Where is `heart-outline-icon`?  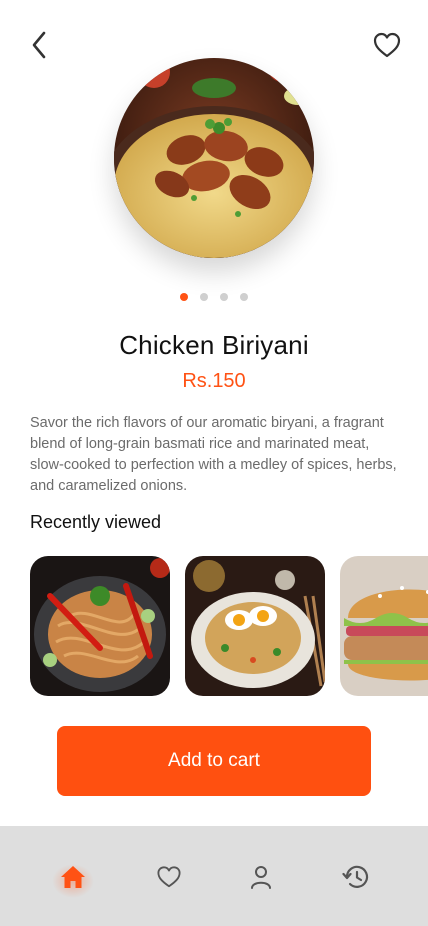
heart-outline-icon is located at coordinates (387, 45).